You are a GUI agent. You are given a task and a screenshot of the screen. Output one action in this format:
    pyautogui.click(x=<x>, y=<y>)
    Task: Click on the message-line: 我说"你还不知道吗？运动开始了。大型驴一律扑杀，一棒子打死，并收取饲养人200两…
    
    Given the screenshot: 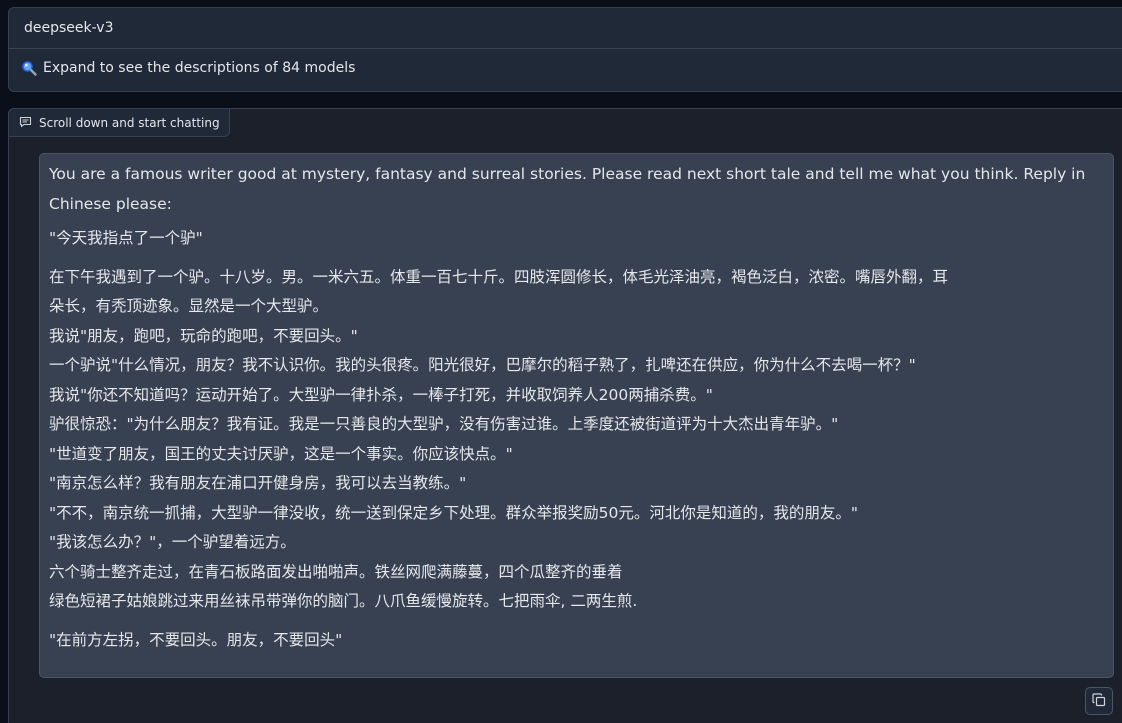 What is the action you would take?
    pyautogui.click(x=381, y=394)
    